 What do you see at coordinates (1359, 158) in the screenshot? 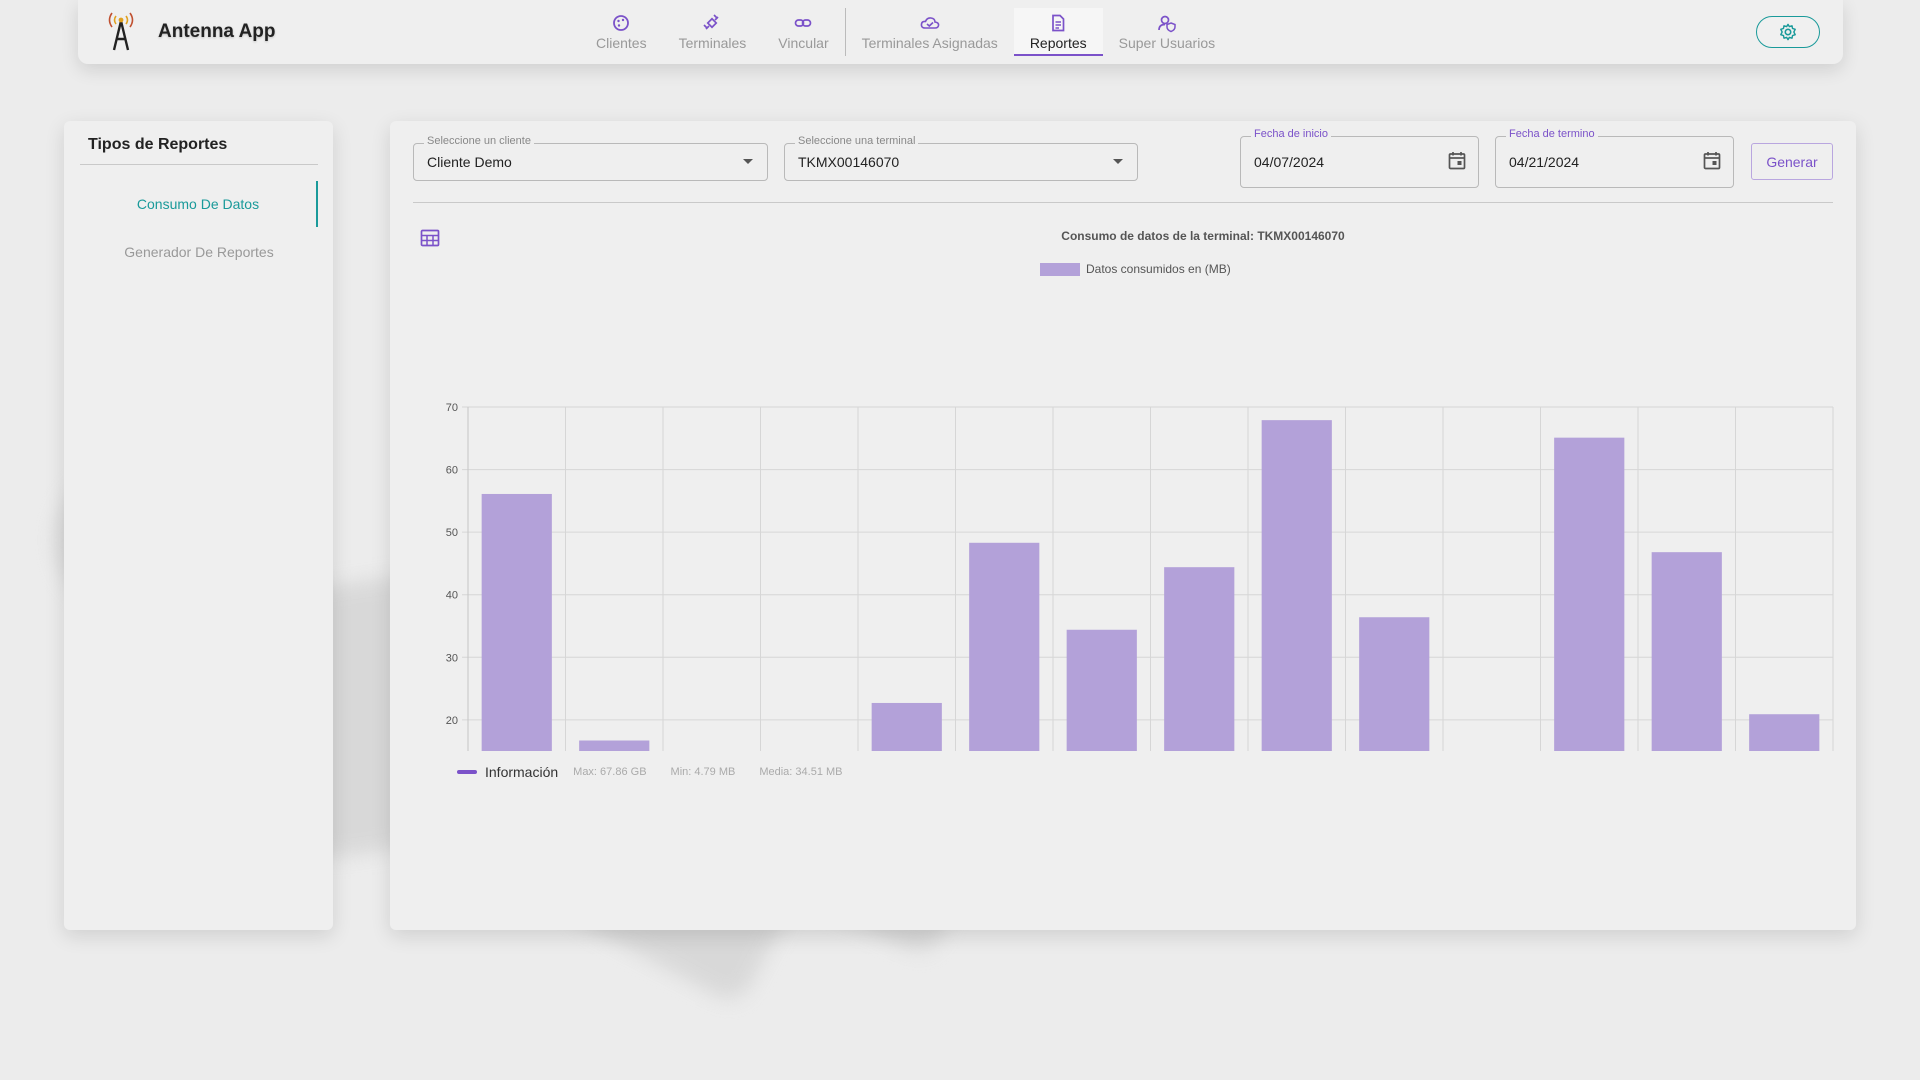
I see `start-date-field: Fecha de inicio 04/07/2024` at bounding box center [1359, 158].